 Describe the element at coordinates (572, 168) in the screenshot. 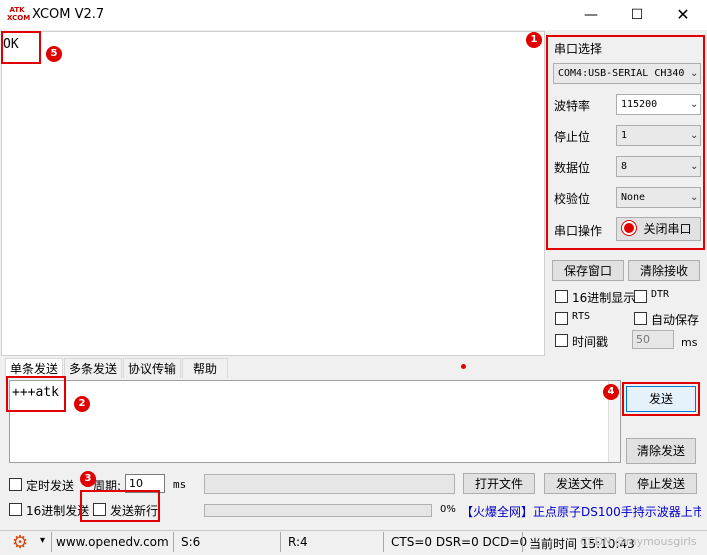

I see `data-label: 数据位` at that location.